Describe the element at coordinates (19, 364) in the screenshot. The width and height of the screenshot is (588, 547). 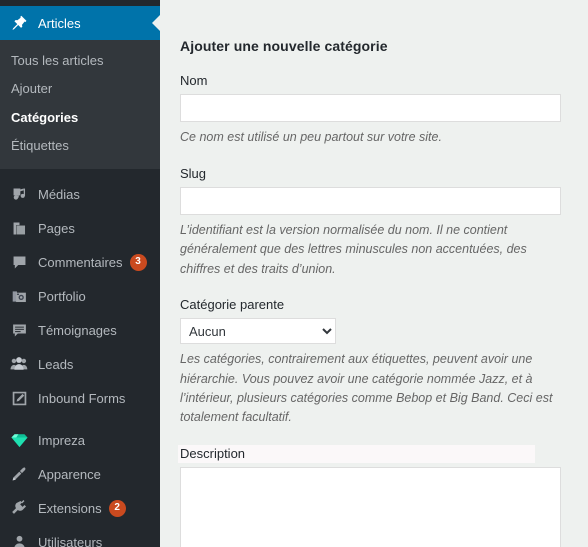
I see `leads-icon` at that location.